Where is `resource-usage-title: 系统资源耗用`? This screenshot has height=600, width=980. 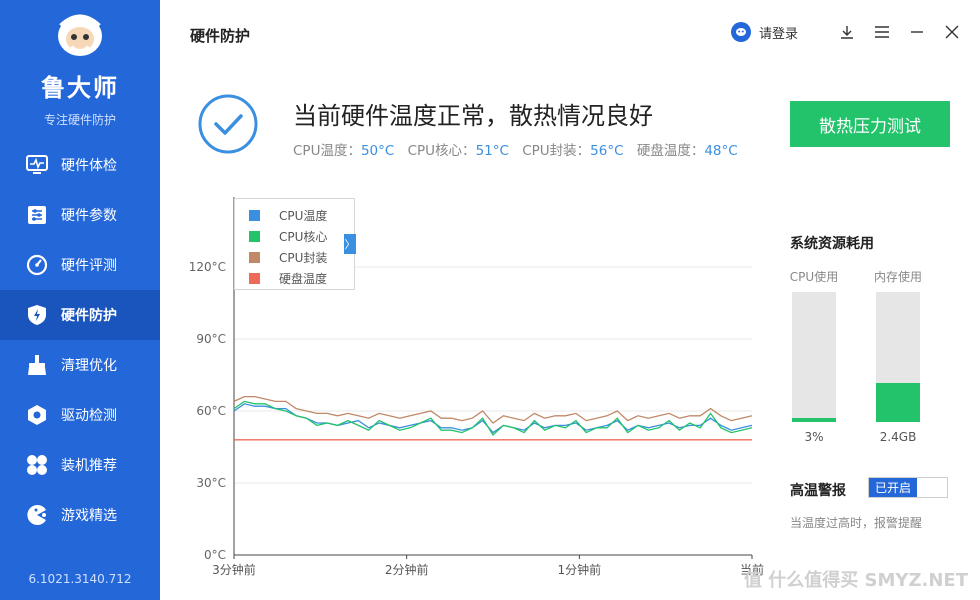
resource-usage-title: 系统资源耗用 is located at coordinates (832, 244).